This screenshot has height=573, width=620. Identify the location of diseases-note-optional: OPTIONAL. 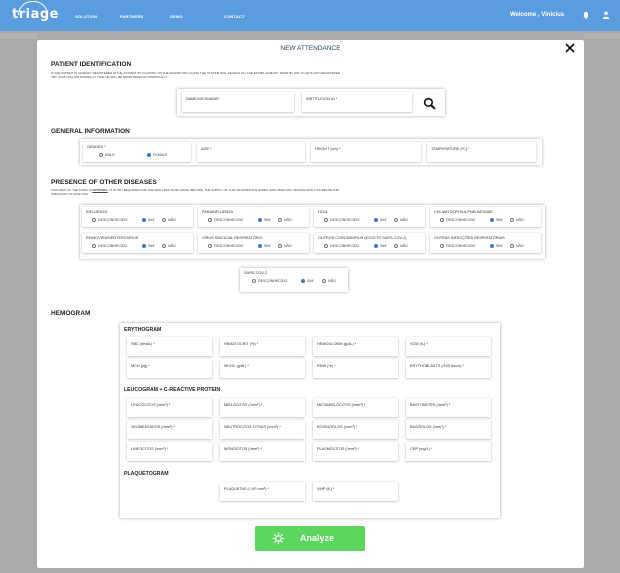
(100, 190).